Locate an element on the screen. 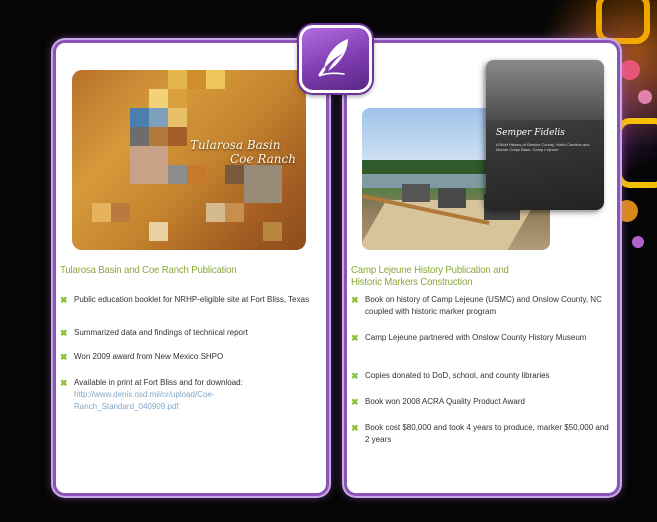 The image size is (657, 522). quill-feather-icon is located at coordinates (336, 59).